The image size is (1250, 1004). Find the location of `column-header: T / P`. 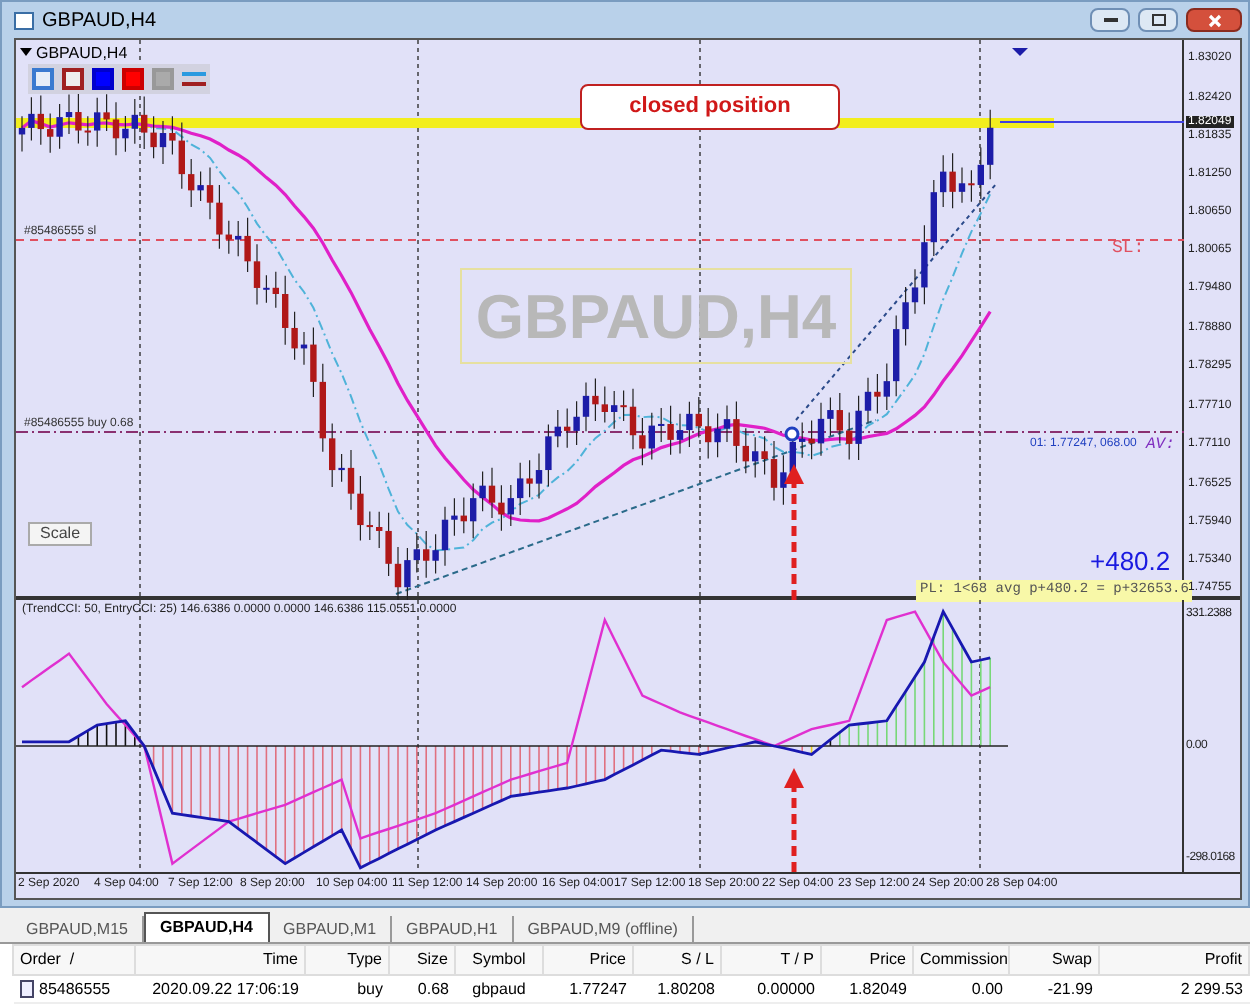

column-header: T / P is located at coordinates (771, 960).